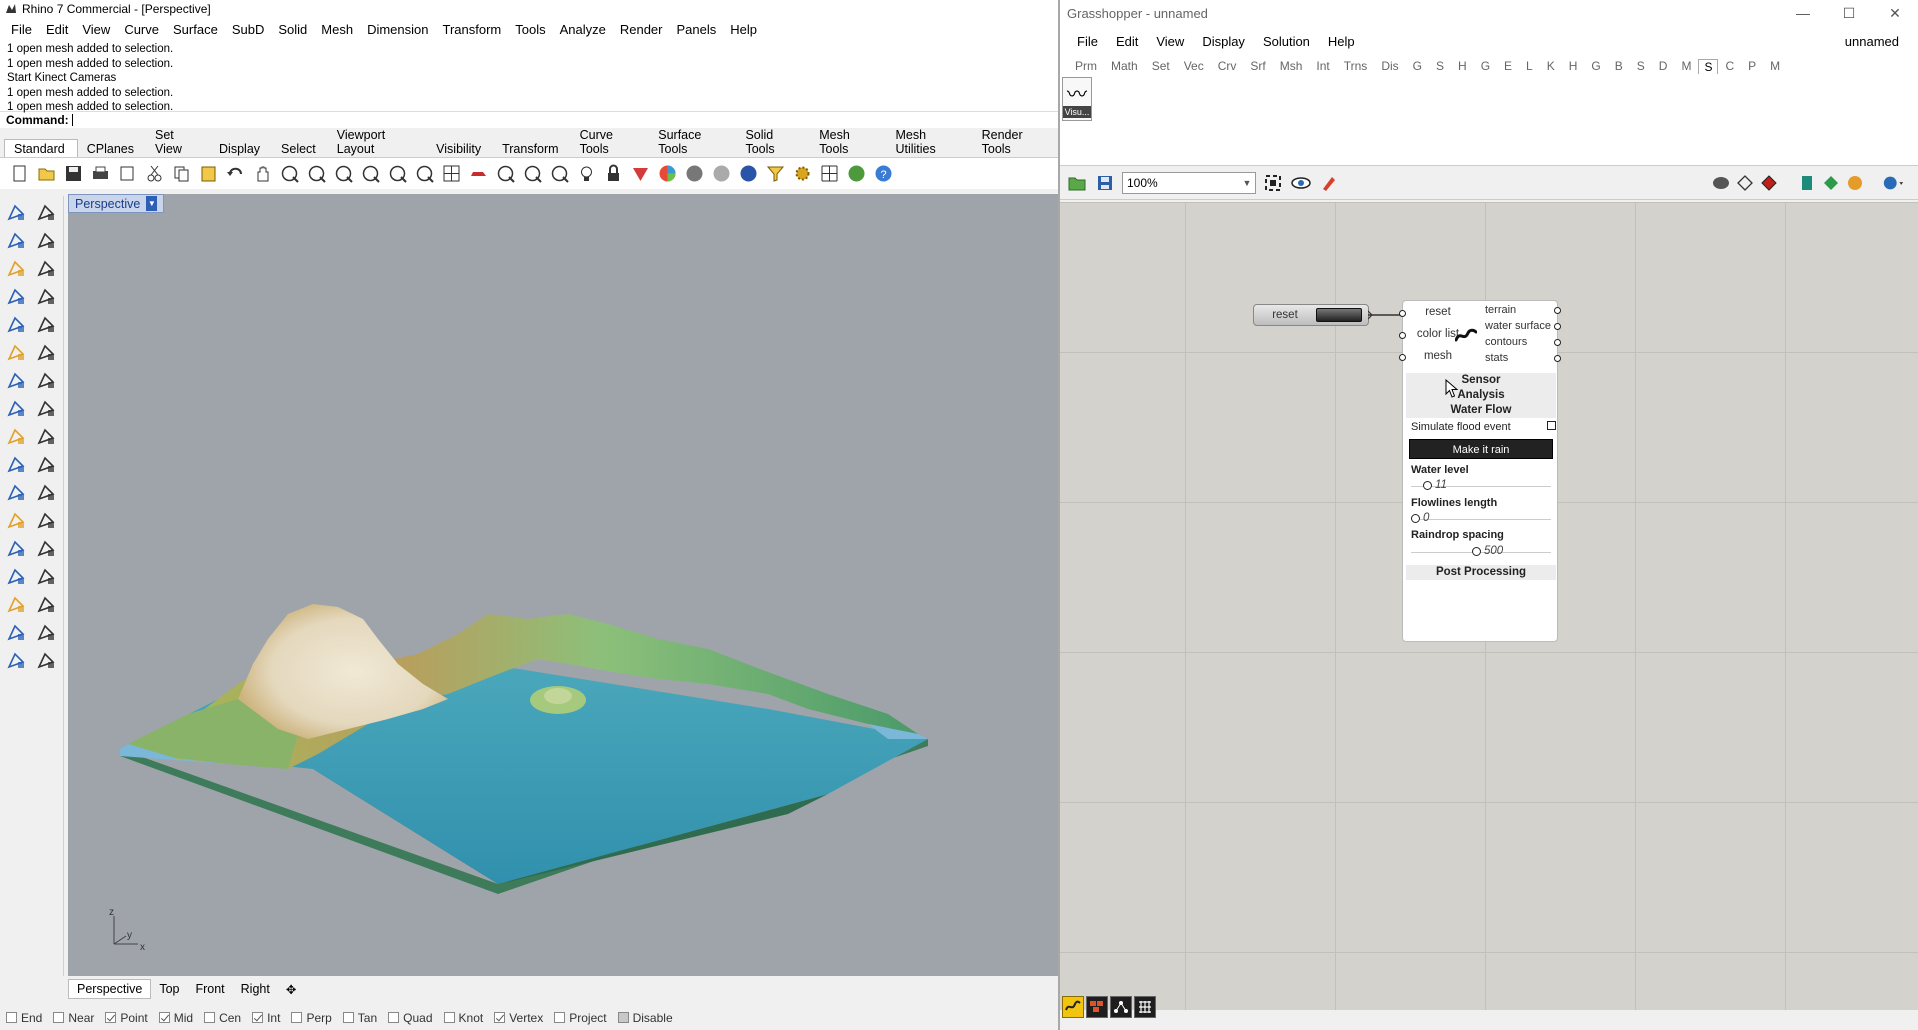 The width and height of the screenshot is (1918, 1030). What do you see at coordinates (1895, 13) in the screenshot?
I see `close-icon: ✕` at bounding box center [1895, 13].